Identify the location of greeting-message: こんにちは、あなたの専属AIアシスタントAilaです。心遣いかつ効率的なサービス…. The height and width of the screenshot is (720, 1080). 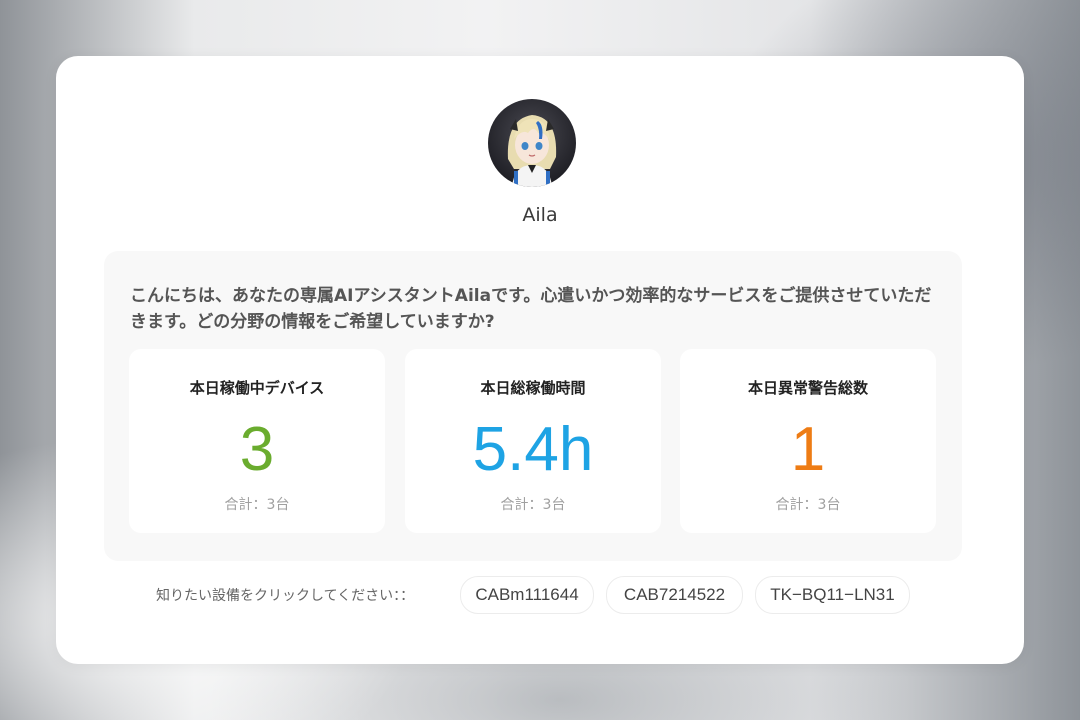
(531, 309).